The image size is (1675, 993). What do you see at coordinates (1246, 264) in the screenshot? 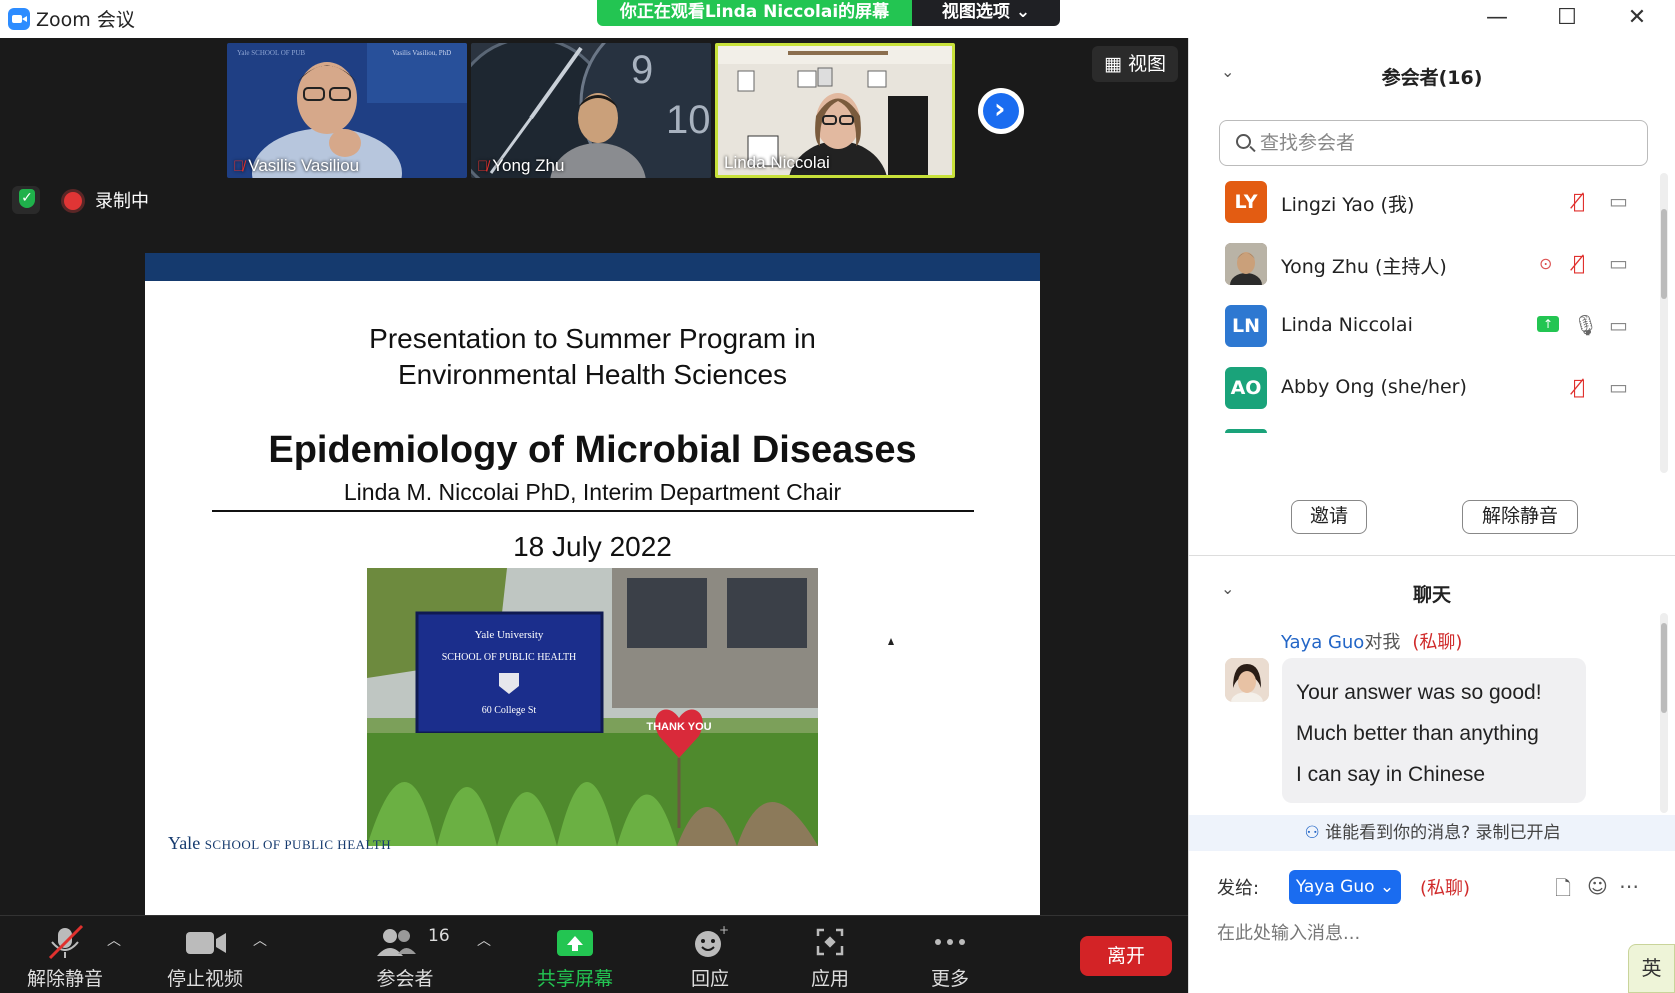
I see `avatar` at bounding box center [1246, 264].